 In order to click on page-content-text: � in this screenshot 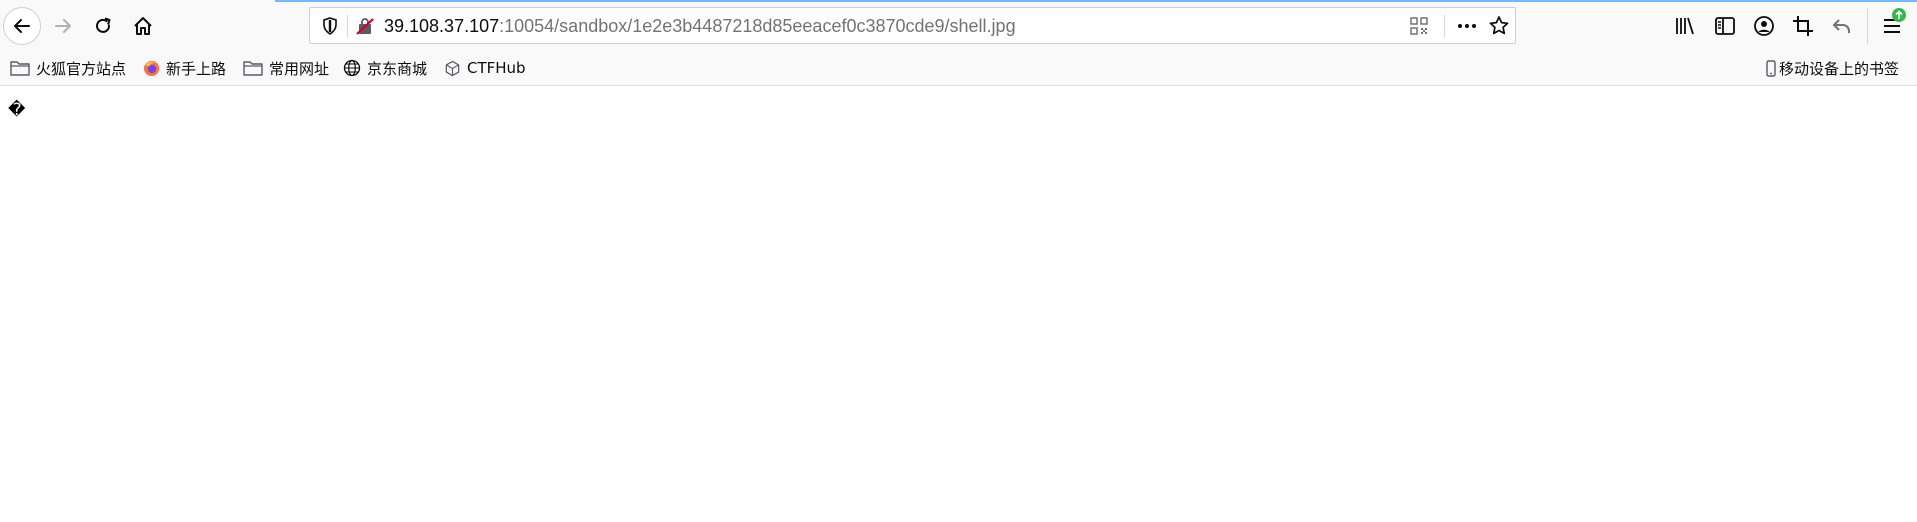, I will do `click(17, 110)`.